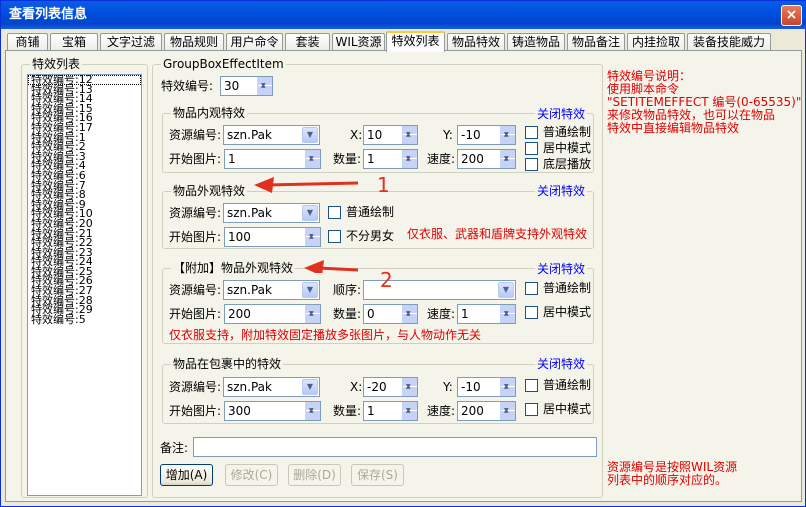 Image resolution: width=806 pixels, height=507 pixels. Describe the element at coordinates (409, 135) in the screenshot. I see `inner-x-spinner` at that location.